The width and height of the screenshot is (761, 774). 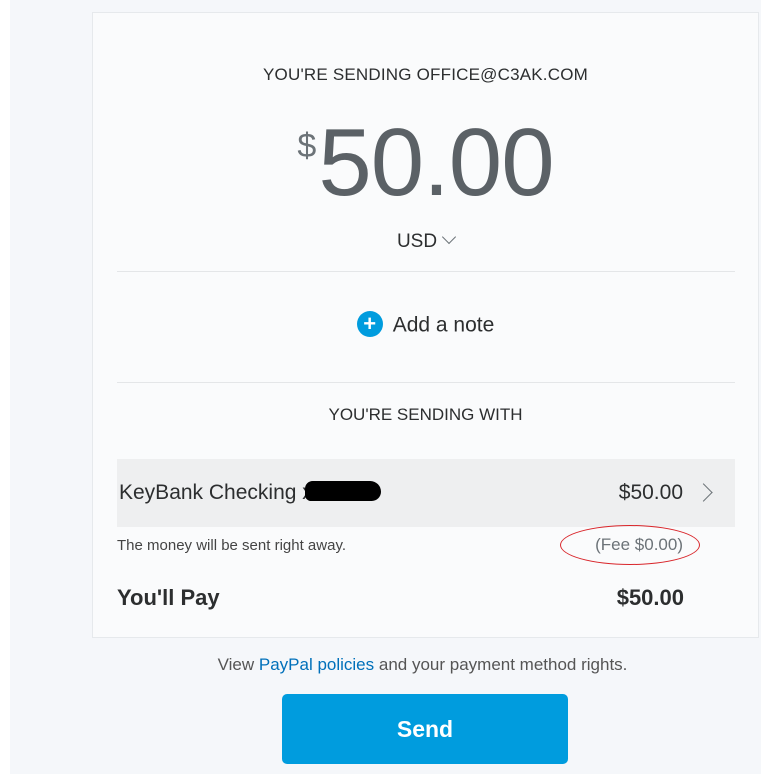 I want to click on add-note-label: Add a note, so click(x=443, y=325).